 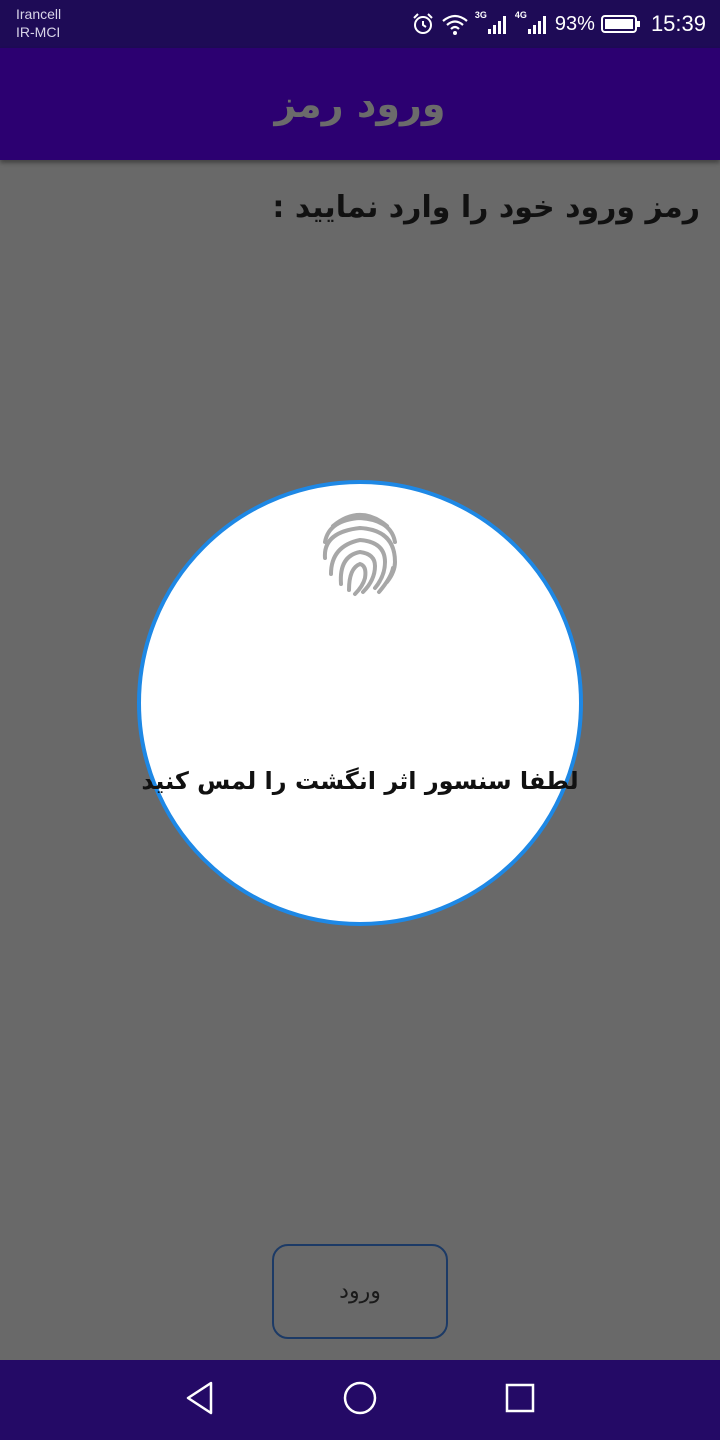 I want to click on battery-percent: 93%, so click(x=574, y=23).